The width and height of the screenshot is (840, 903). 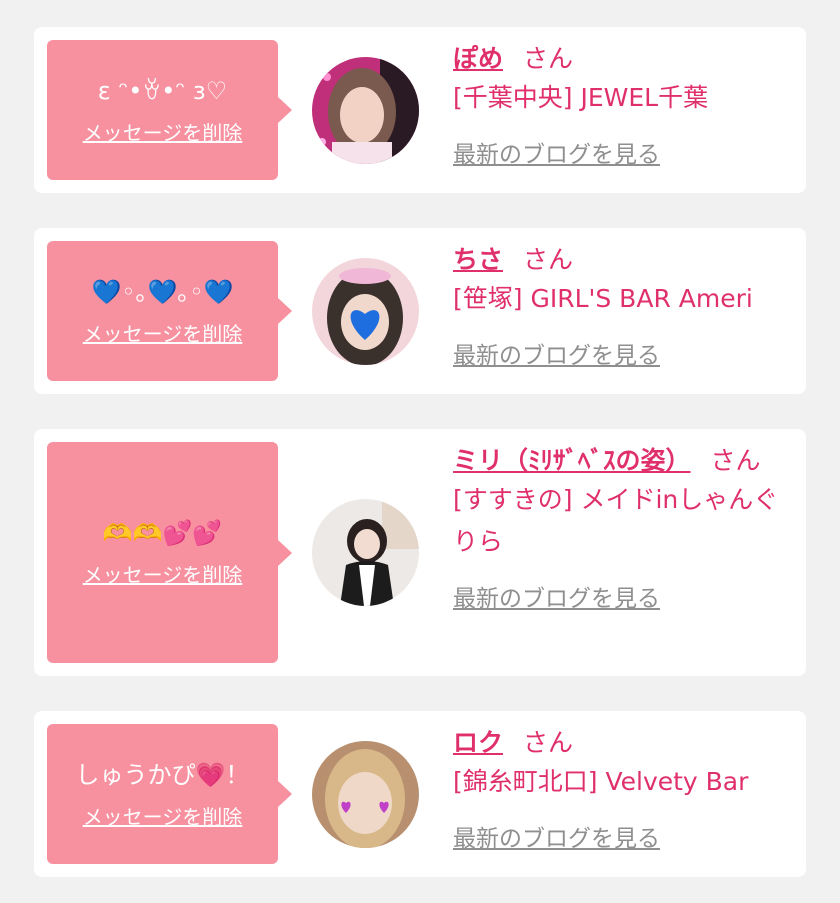 I want to click on message-bubble: ε ᵔ•ꈊ•ᵔ ɜ♡ メッセージを削除, so click(x=169, y=110).